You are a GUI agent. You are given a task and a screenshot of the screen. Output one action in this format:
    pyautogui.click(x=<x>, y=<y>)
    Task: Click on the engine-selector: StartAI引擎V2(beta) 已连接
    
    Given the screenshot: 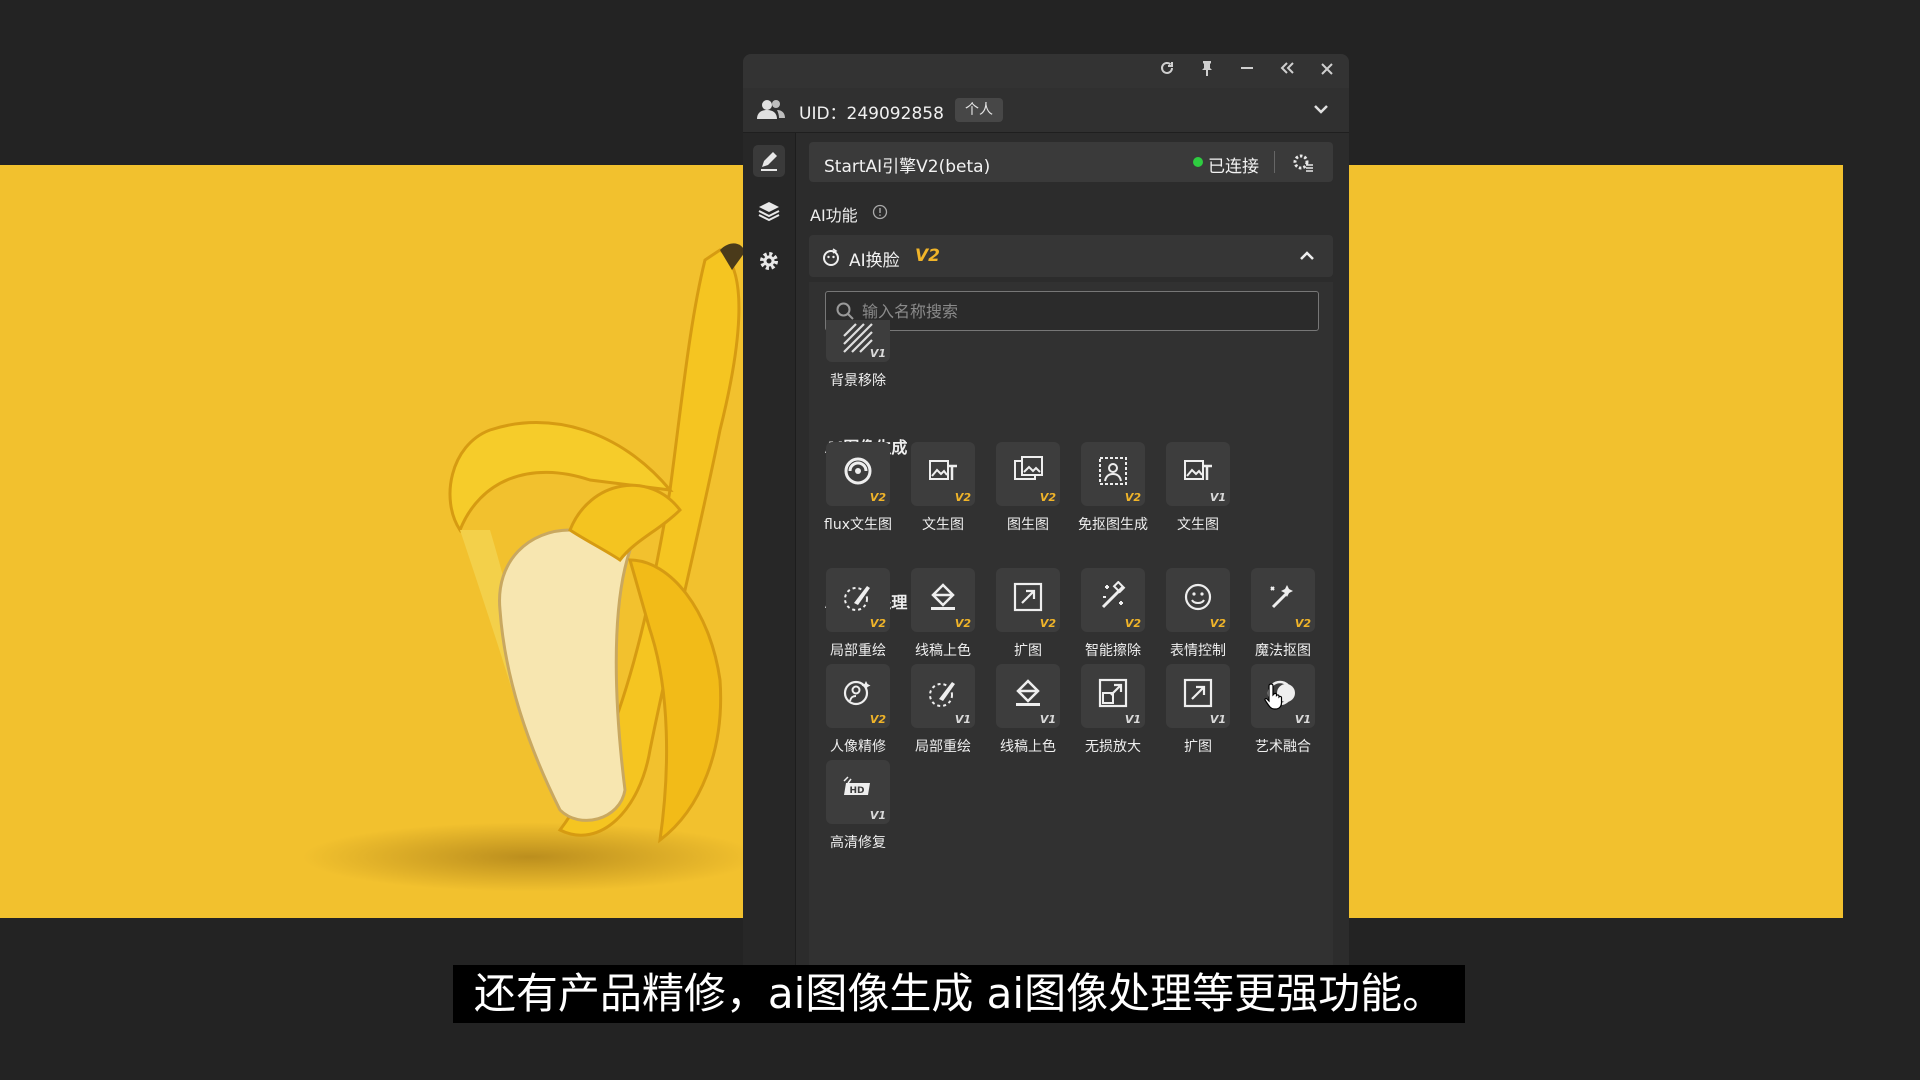 What is the action you would take?
    pyautogui.click(x=1071, y=162)
    